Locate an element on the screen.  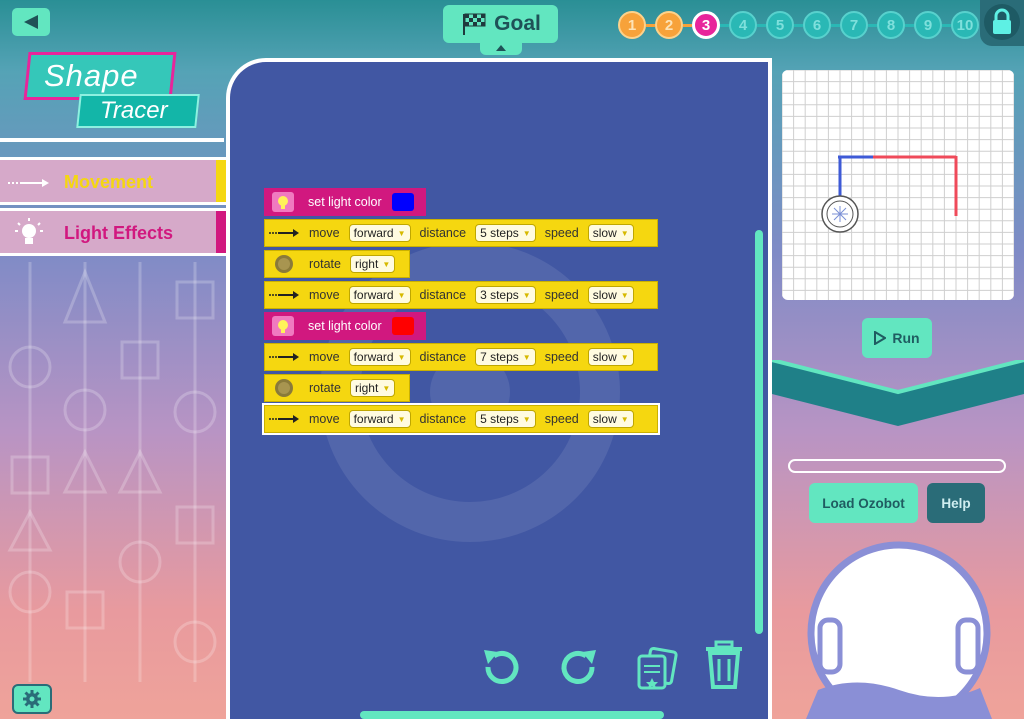
run-button: Run is located at coordinates (897, 338).